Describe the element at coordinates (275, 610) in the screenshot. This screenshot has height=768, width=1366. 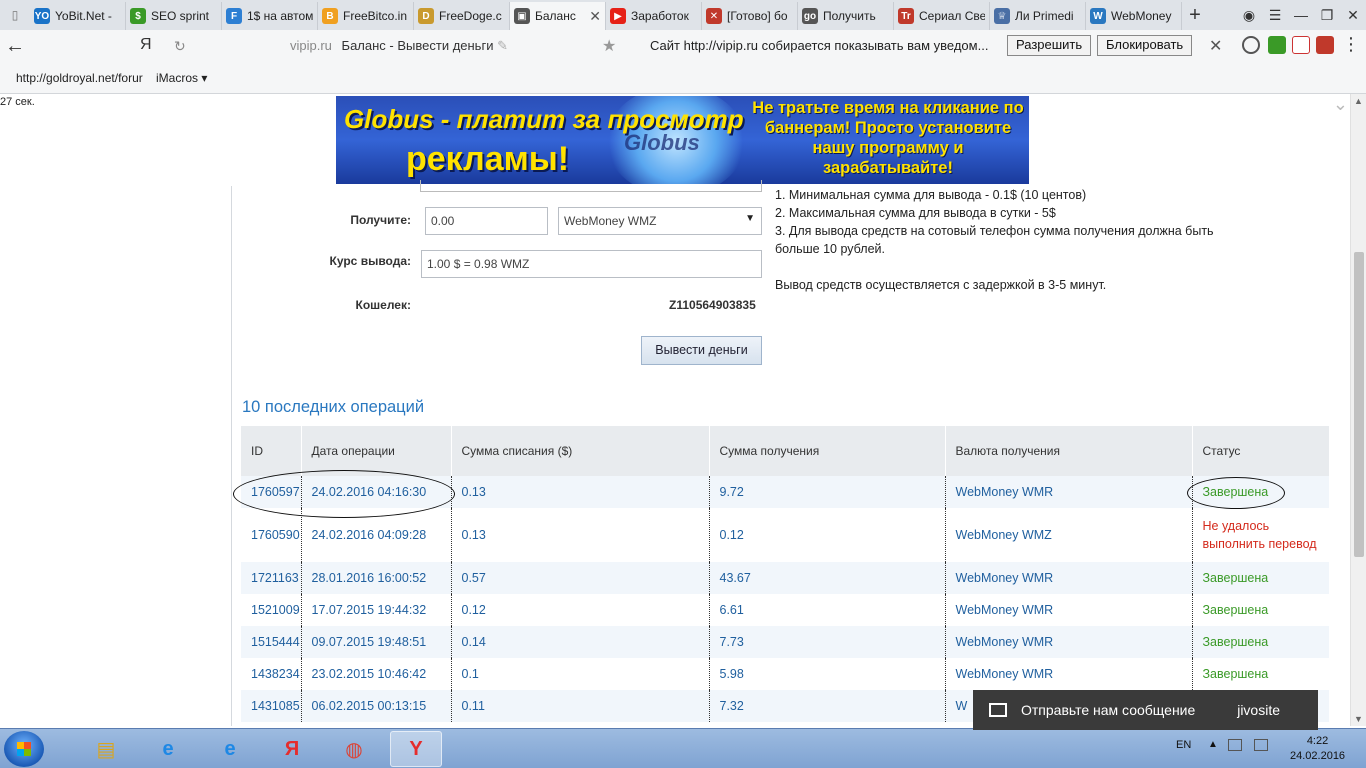
I see `cell-id: 1521009` at that location.